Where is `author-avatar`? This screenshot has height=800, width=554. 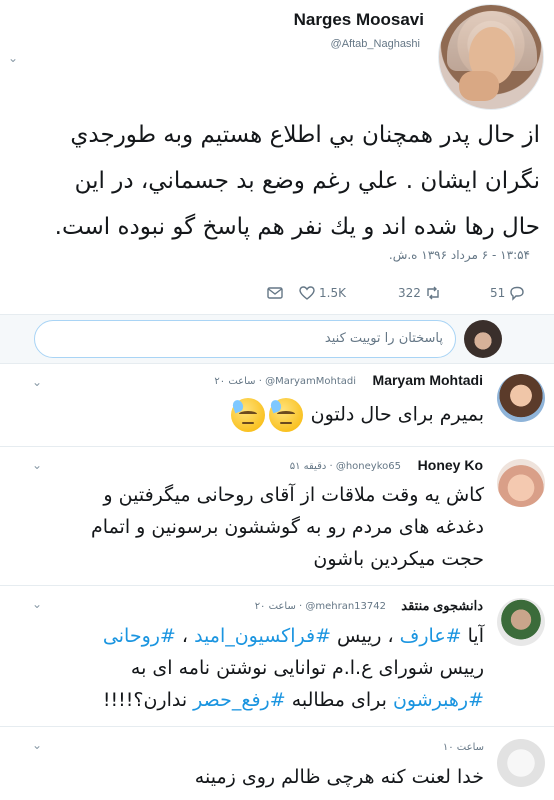
author-avatar is located at coordinates (491, 57).